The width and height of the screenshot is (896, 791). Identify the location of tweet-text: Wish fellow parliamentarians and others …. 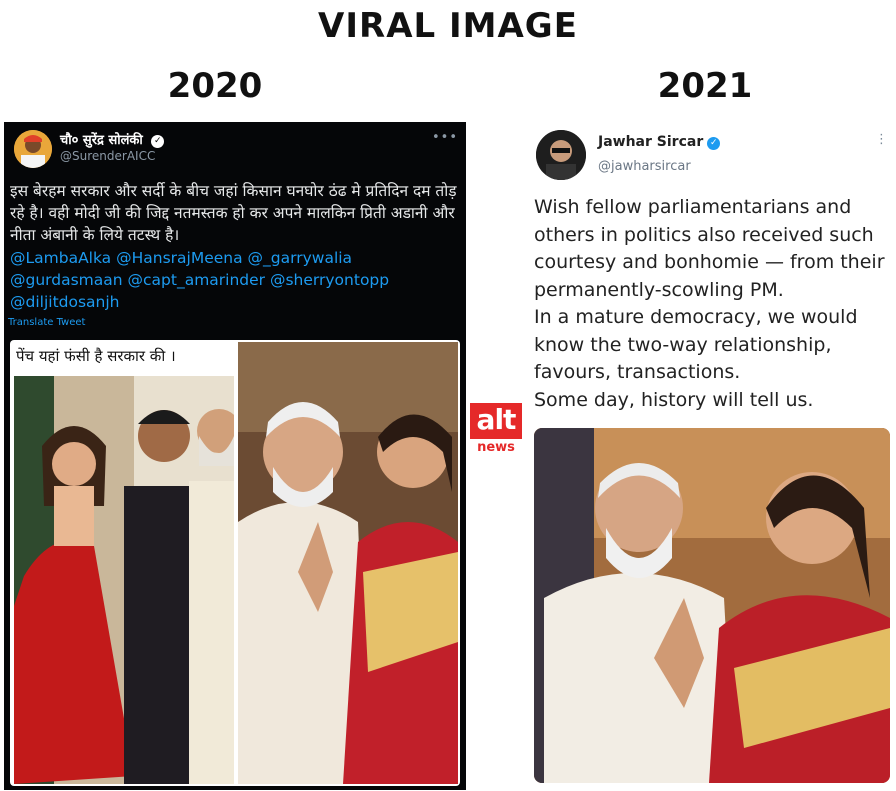
(711, 304).